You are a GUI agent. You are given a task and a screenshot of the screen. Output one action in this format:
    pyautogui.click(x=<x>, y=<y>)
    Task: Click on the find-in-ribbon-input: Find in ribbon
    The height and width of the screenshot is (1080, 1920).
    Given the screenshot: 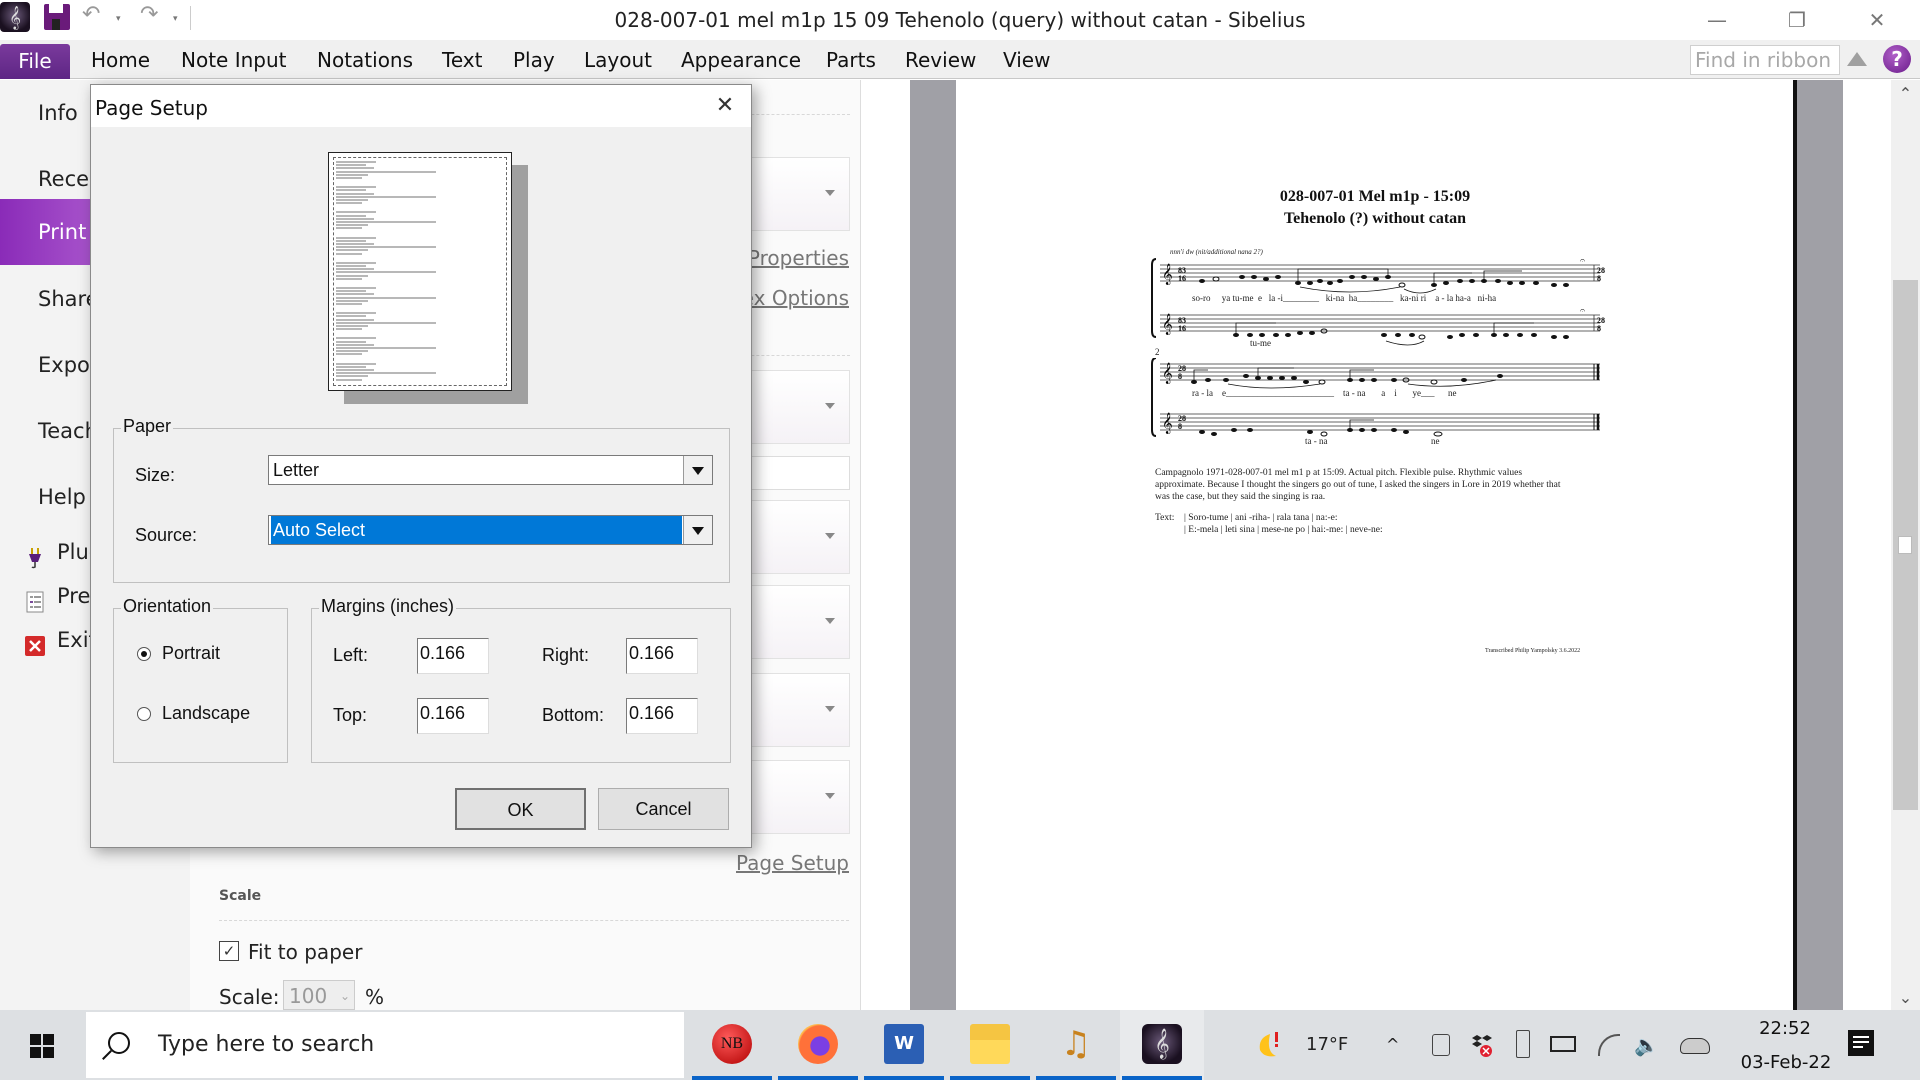 What is the action you would take?
    pyautogui.click(x=1765, y=60)
    